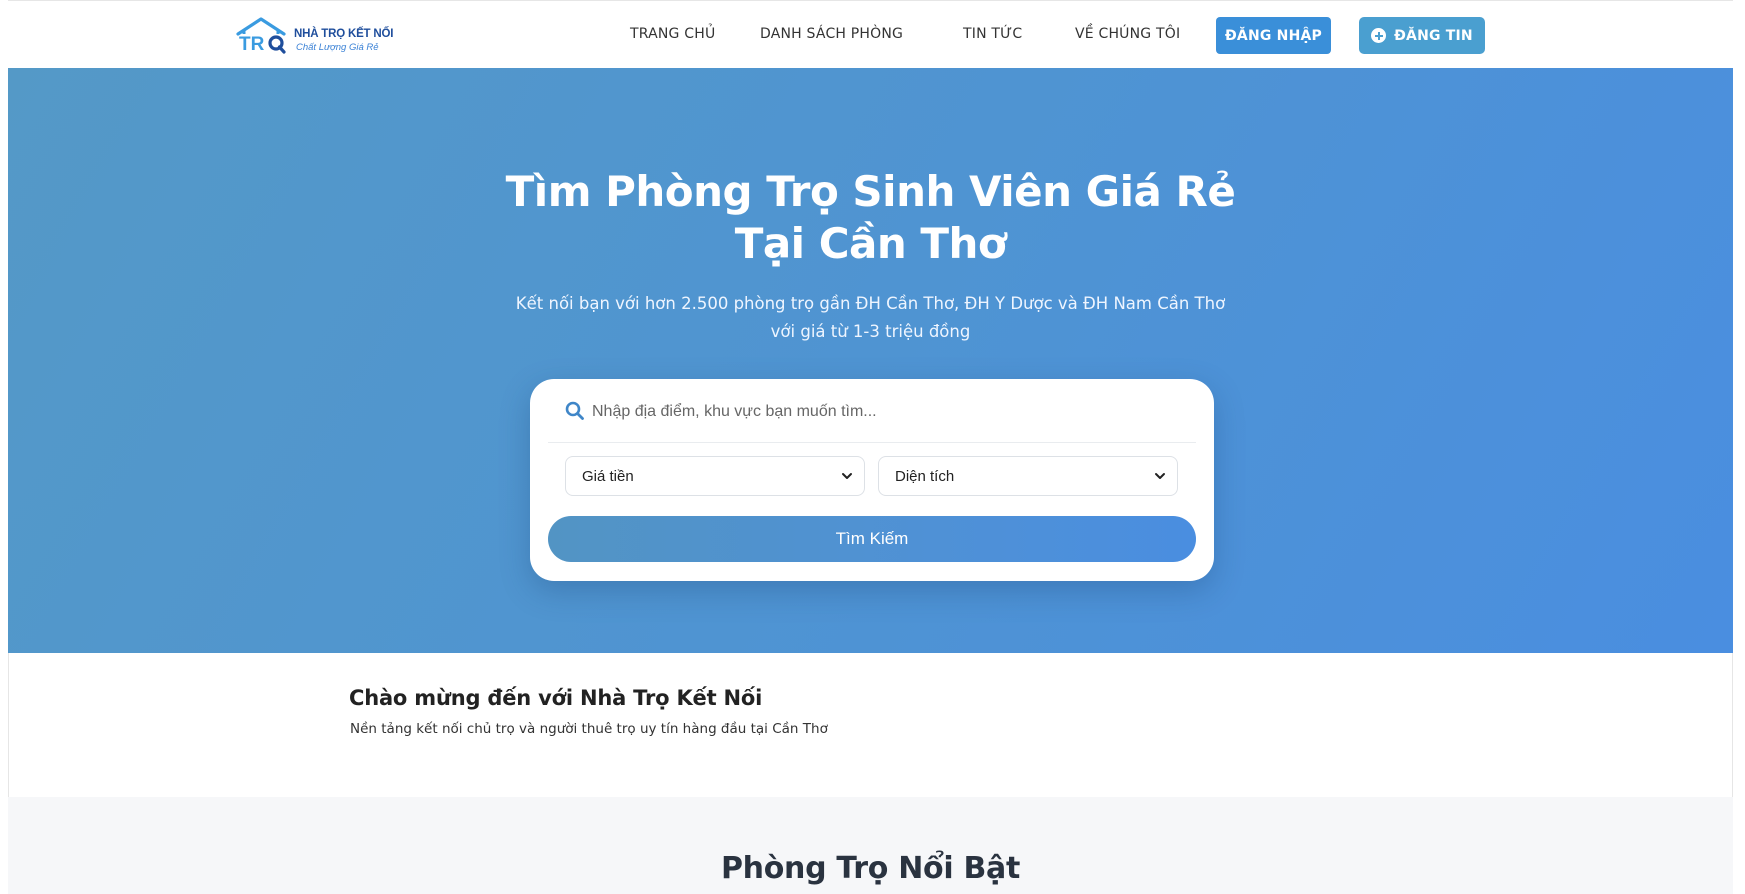 This screenshot has width=1745, height=894. I want to click on hero-title-line2: Tại Cần Thơ, so click(870, 243).